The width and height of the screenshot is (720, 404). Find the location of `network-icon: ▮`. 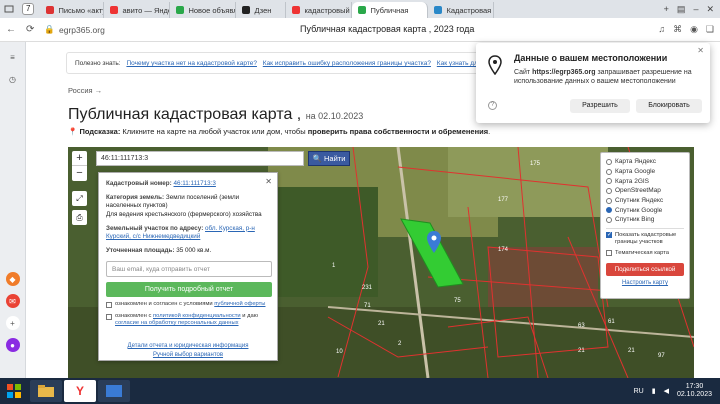

network-icon: ▮ is located at coordinates (654, 391).